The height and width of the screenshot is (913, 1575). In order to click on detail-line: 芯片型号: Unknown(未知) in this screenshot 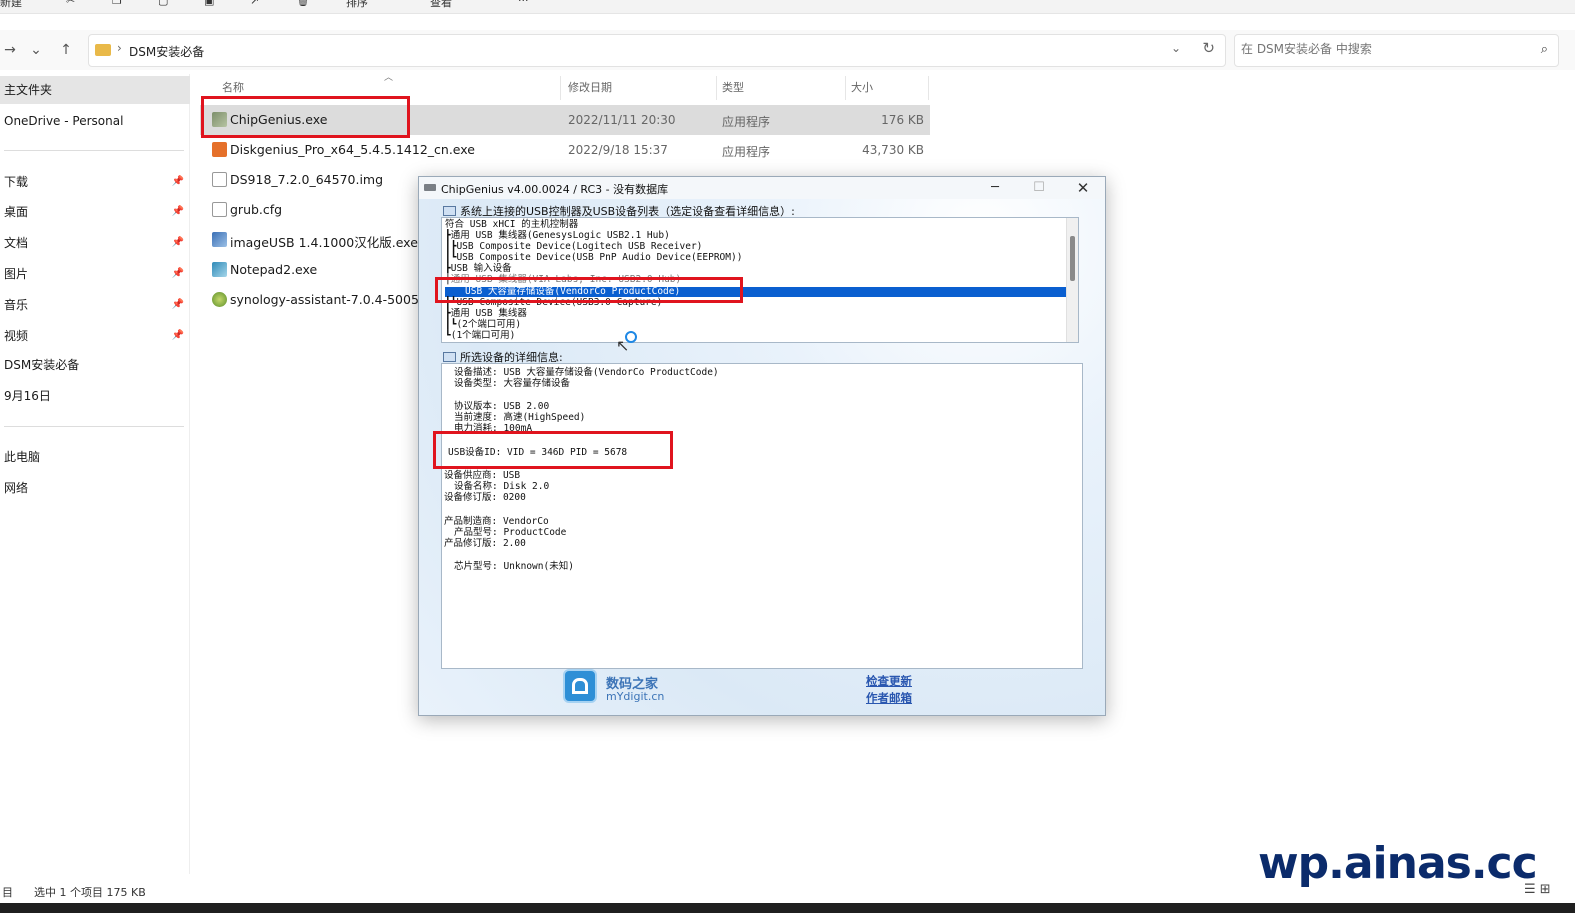, I will do `click(514, 566)`.